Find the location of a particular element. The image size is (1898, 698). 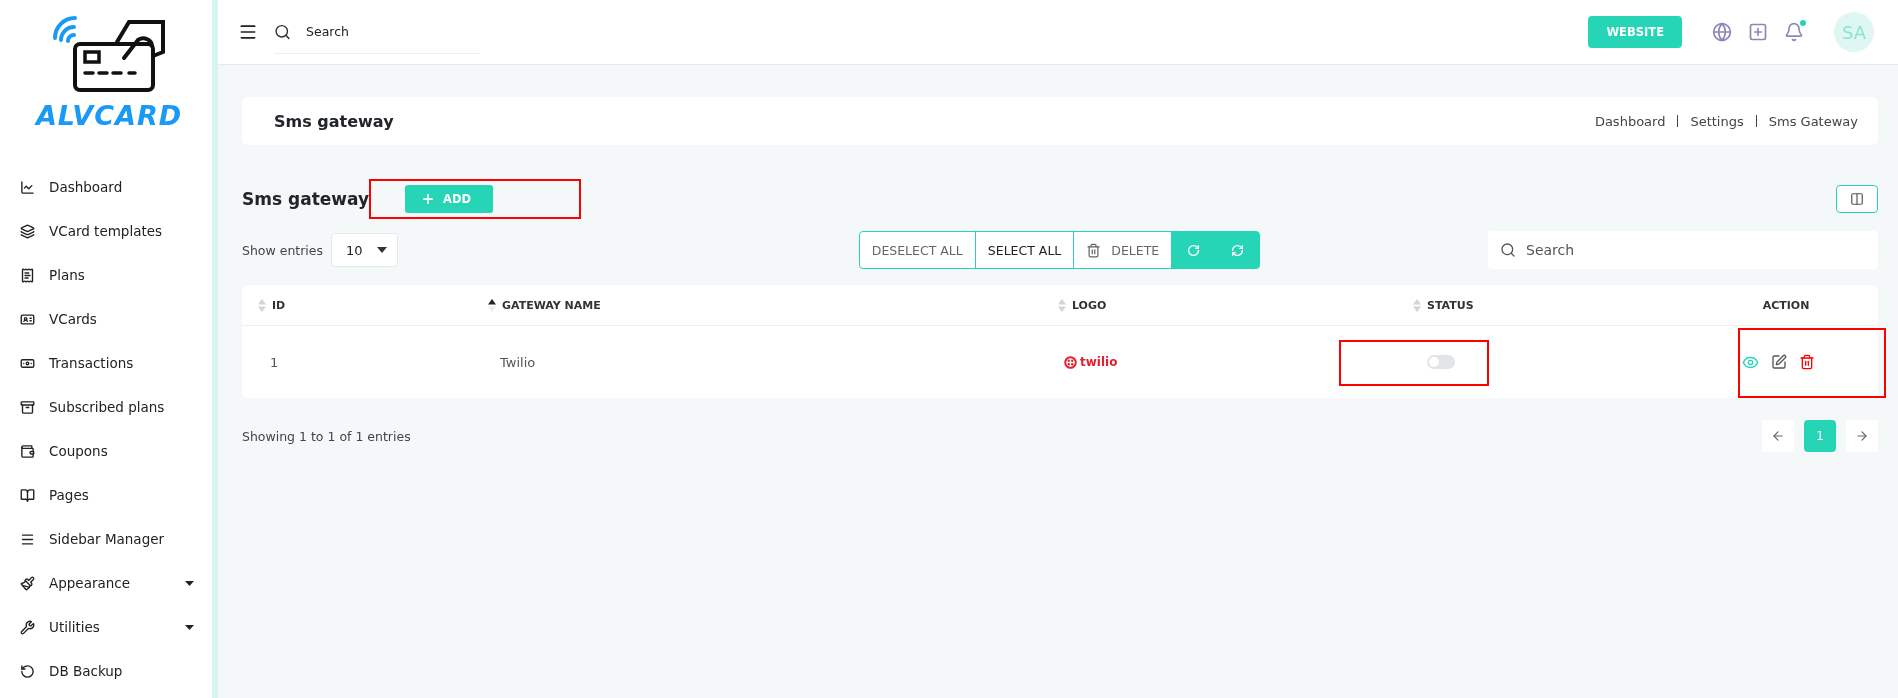

rotate-icon is located at coordinates (1194, 250).